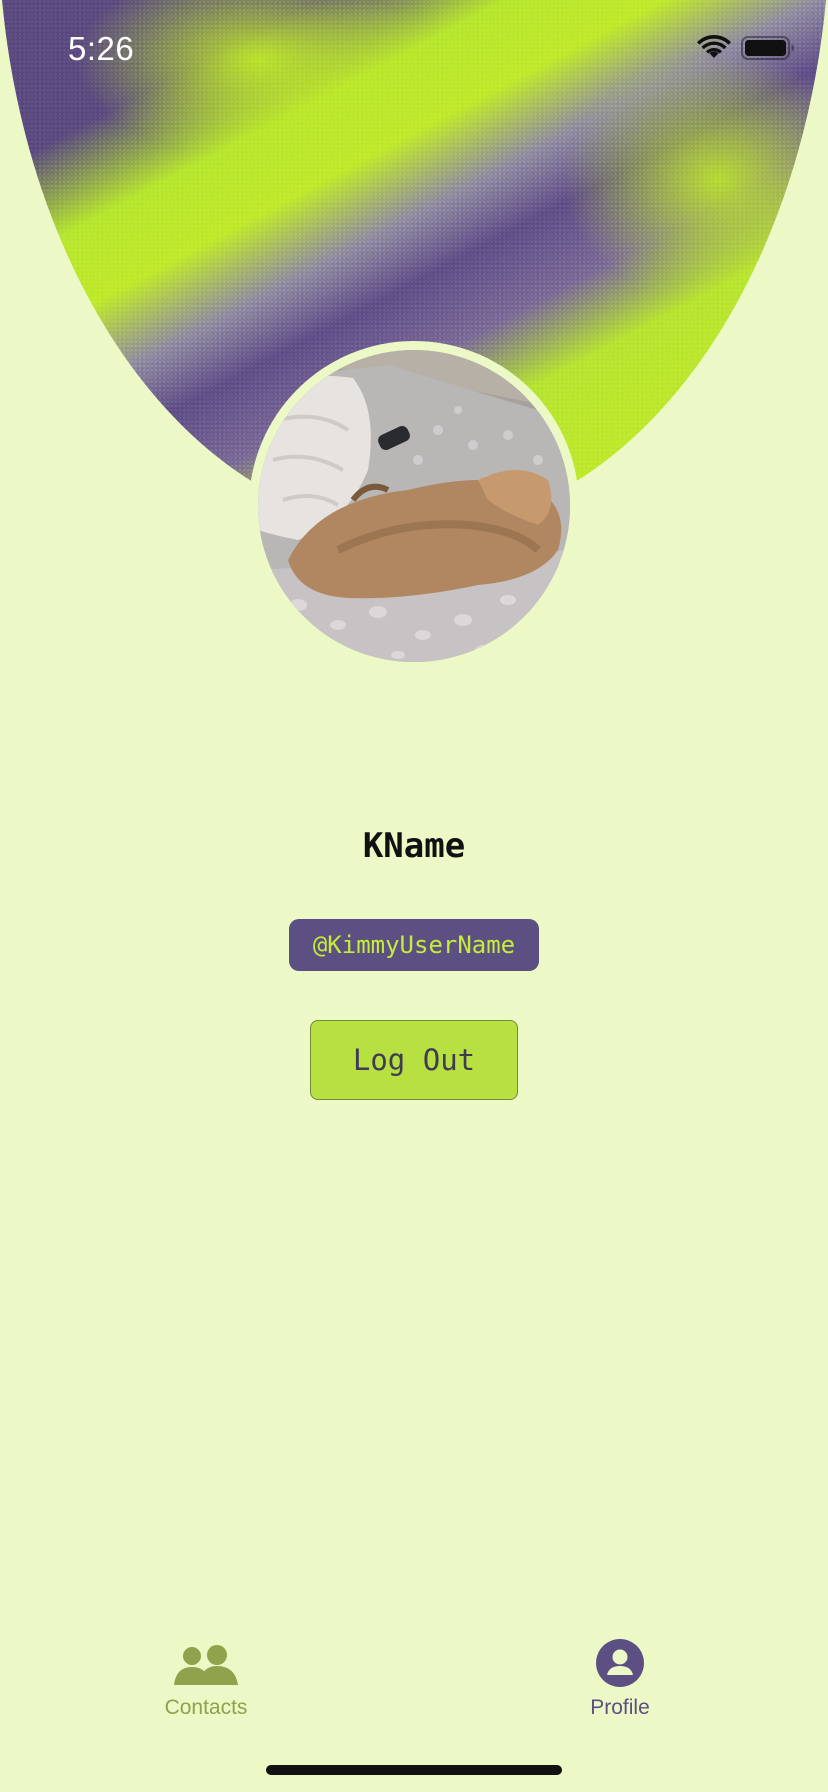 Image resolution: width=828 pixels, height=1792 pixels. I want to click on tab-bar: Contacts Profile, so click(414, 1675).